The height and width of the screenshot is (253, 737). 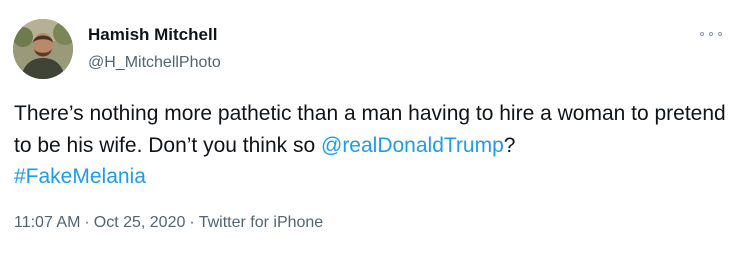 I want to click on tweet-text-part2: ?, so click(x=509, y=145).